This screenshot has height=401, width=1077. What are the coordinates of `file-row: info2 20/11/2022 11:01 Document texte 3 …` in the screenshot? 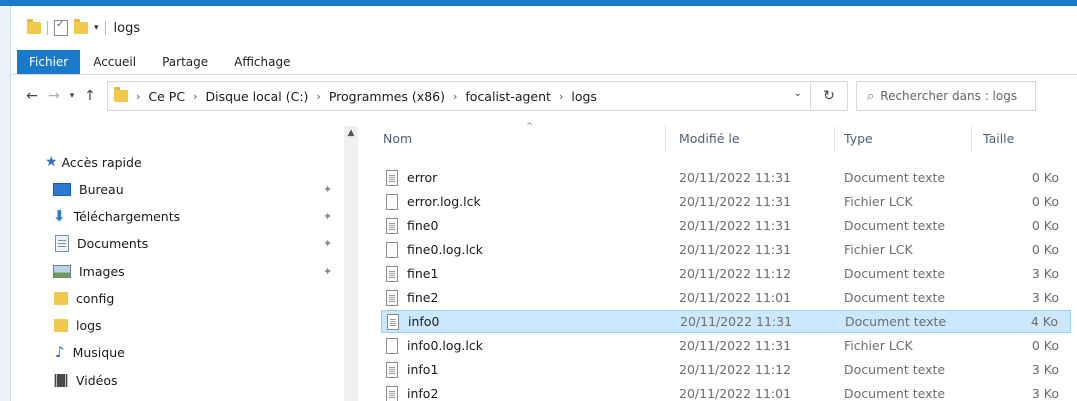 It's located at (726, 391).